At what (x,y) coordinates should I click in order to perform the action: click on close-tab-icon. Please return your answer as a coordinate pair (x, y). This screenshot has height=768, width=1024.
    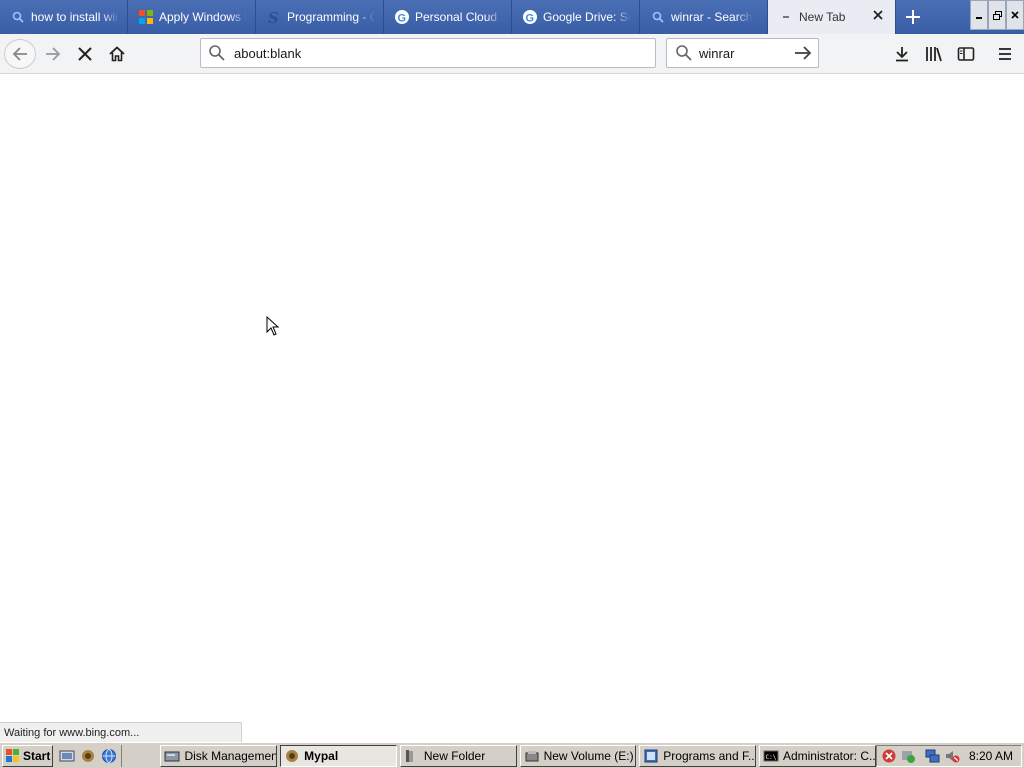
    Looking at the image, I should click on (878, 16).